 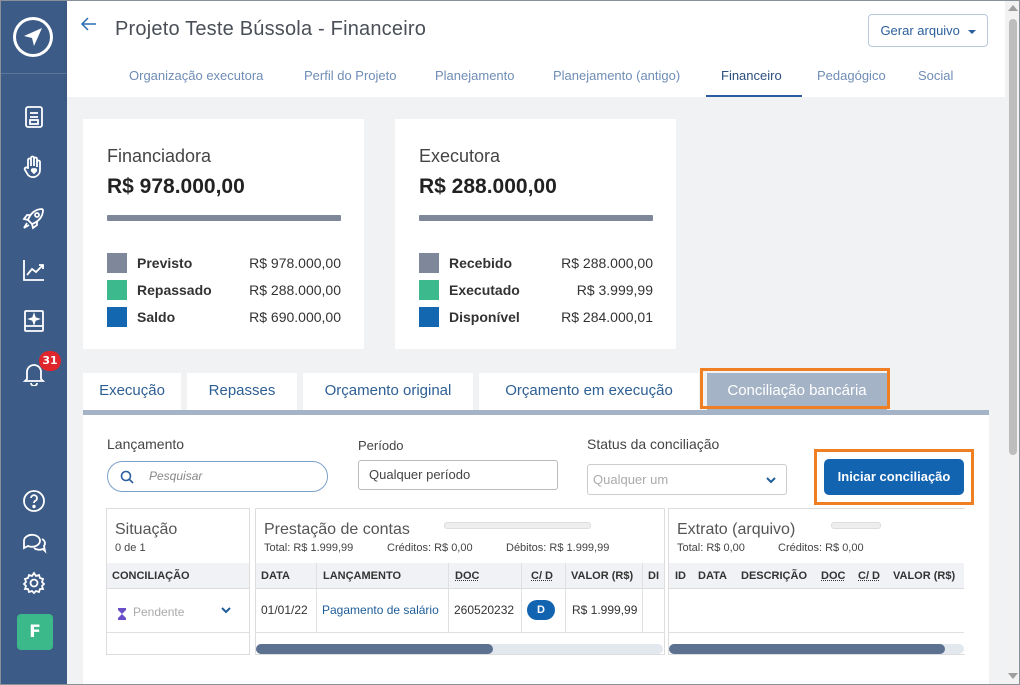 What do you see at coordinates (856, 525) in the screenshot?
I see `extrato-progress-bar` at bounding box center [856, 525].